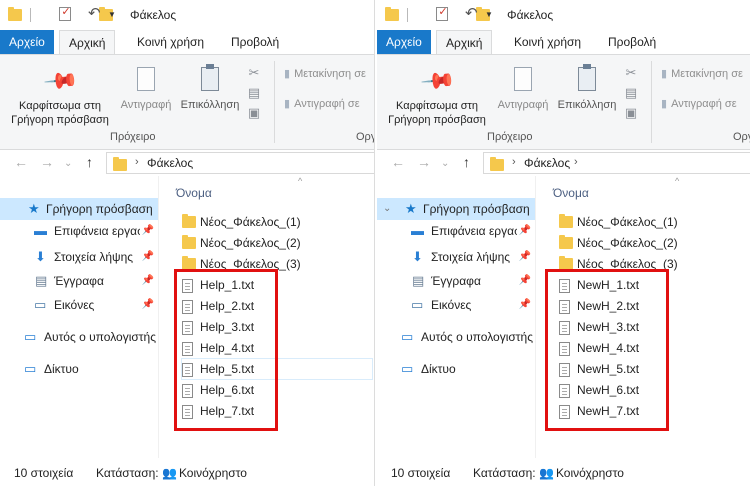 The image size is (750, 486). What do you see at coordinates (240, 163) in the screenshot?
I see `address-bar: › Φάκελος` at bounding box center [240, 163].